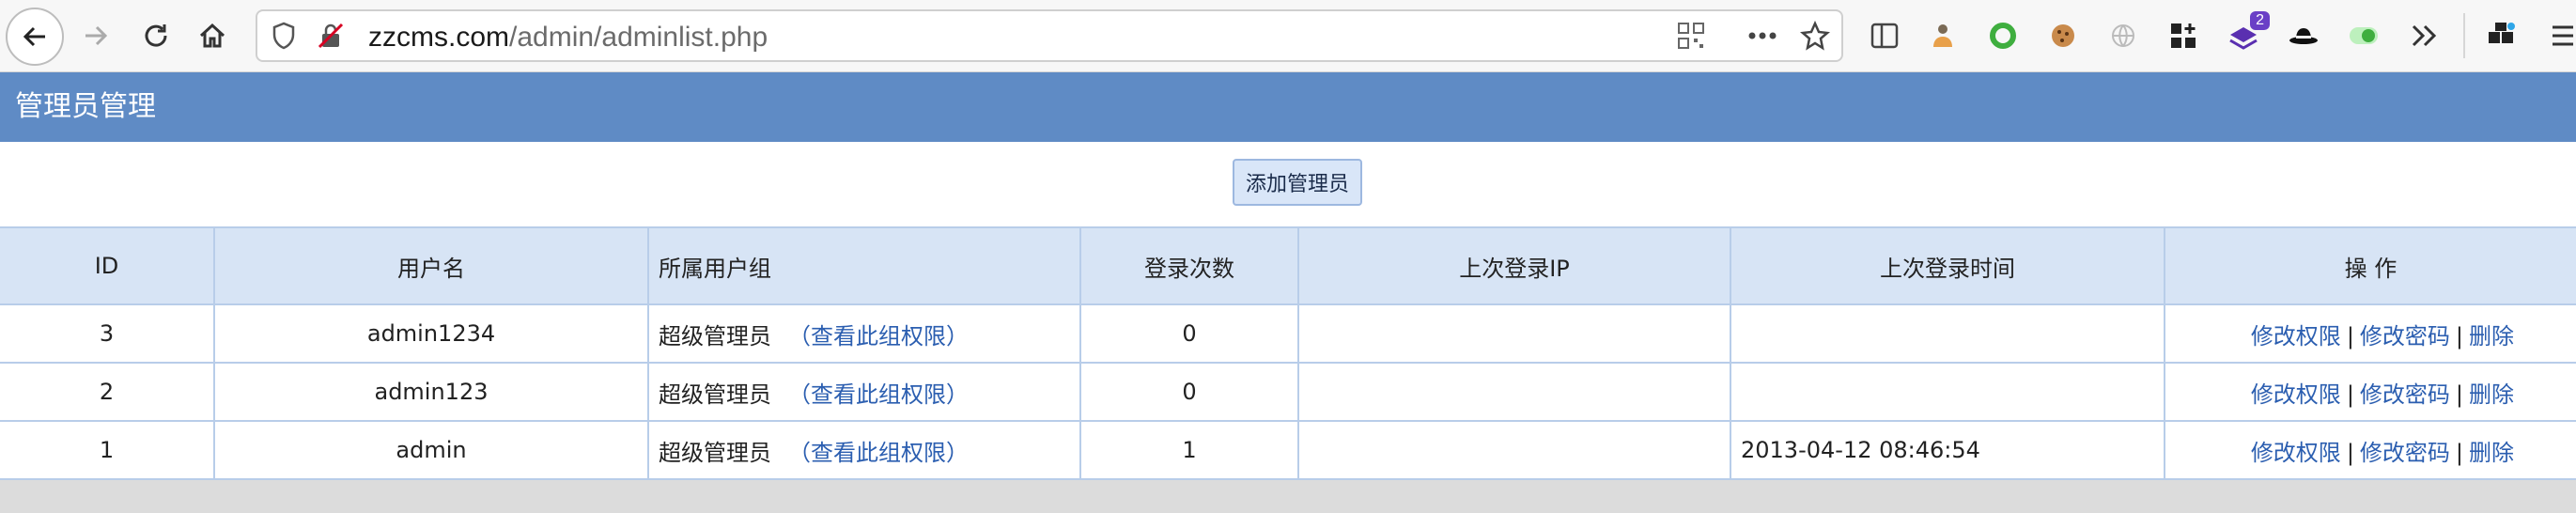 The height and width of the screenshot is (513, 2576). I want to click on col-header-id: ID, so click(108, 265).